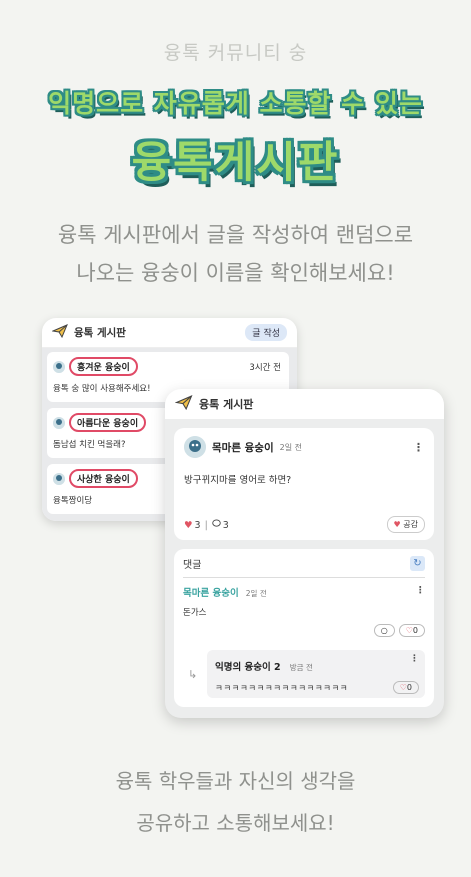 The image size is (471, 877). I want to click on post-author: 아름다운 융숭이, so click(108, 422).